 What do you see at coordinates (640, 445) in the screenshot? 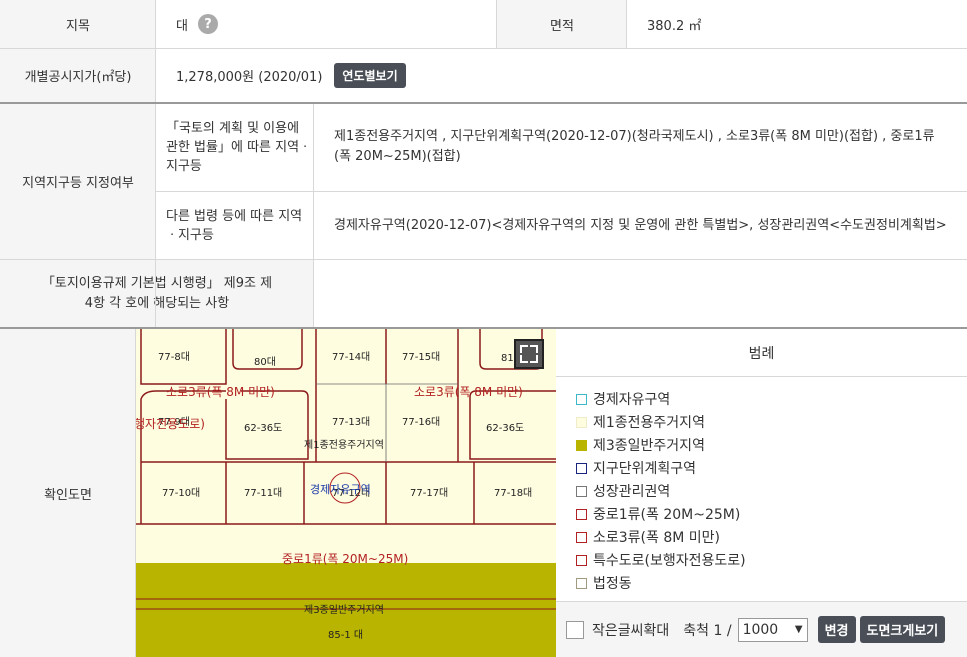
I see `legend-item: 제3종일반주거지역` at bounding box center [640, 445].